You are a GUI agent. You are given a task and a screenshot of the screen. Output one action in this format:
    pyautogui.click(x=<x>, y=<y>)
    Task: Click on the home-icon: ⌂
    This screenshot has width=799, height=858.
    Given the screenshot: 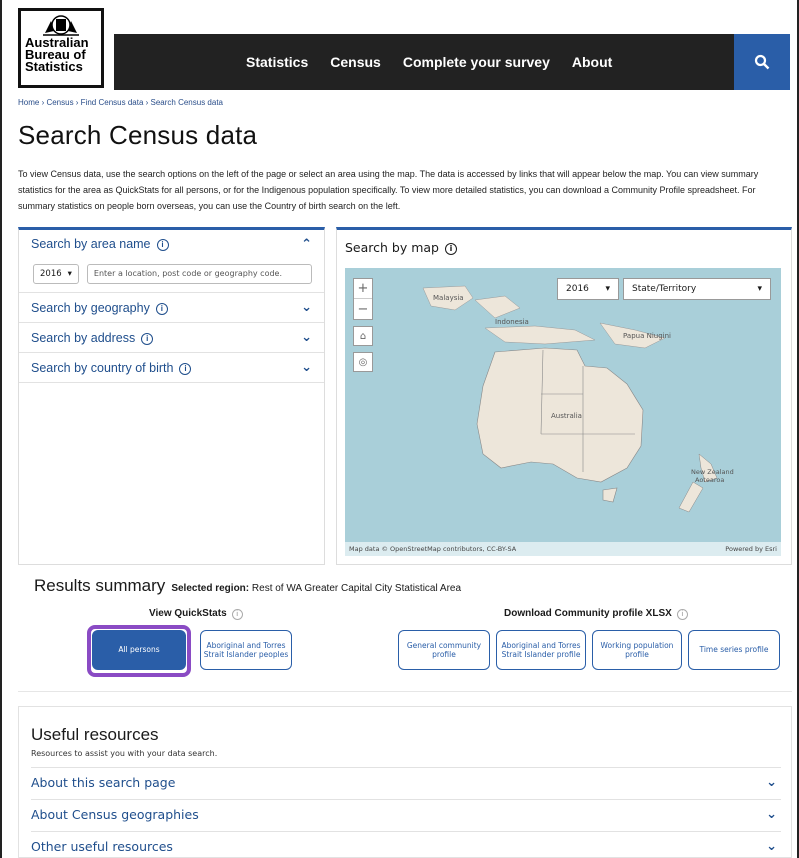 What is the action you would take?
    pyautogui.click(x=363, y=336)
    